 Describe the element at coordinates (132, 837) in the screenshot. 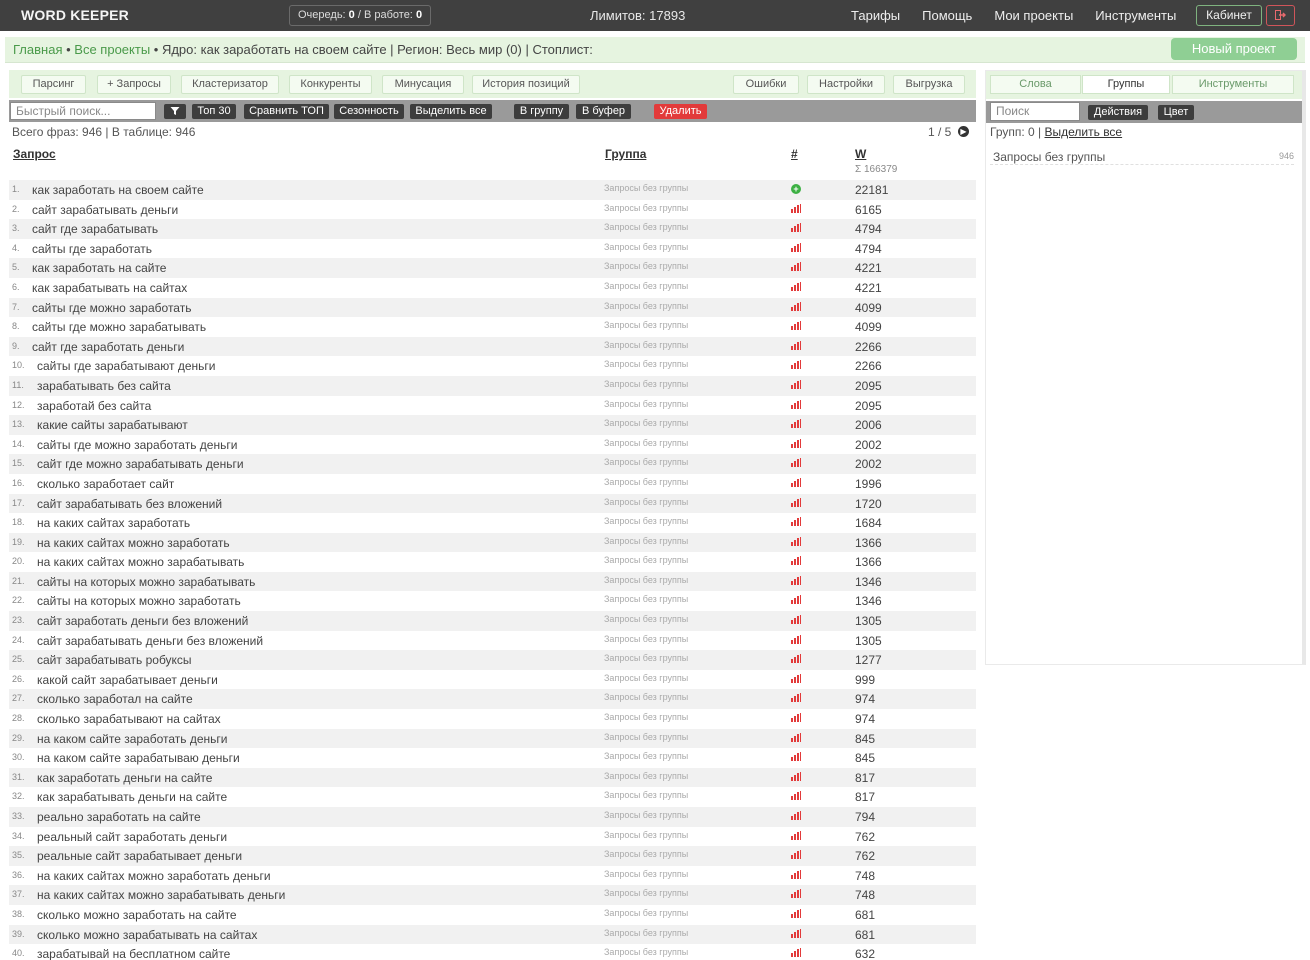

I see `query-text: реальный сайт заработать деньги` at that location.